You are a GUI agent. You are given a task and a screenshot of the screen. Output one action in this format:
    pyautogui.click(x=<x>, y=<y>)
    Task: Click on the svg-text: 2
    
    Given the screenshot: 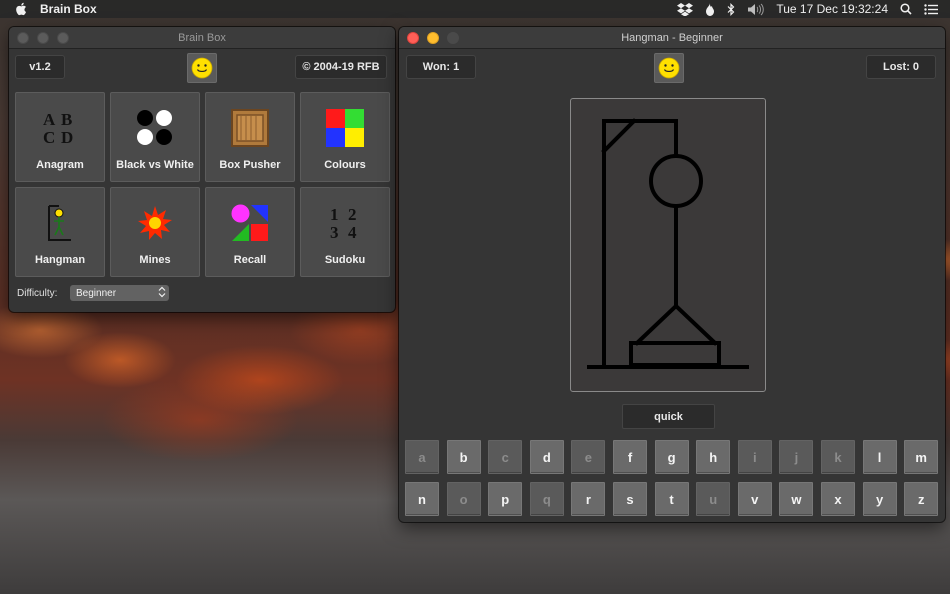 What is the action you would take?
    pyautogui.click(x=352, y=214)
    